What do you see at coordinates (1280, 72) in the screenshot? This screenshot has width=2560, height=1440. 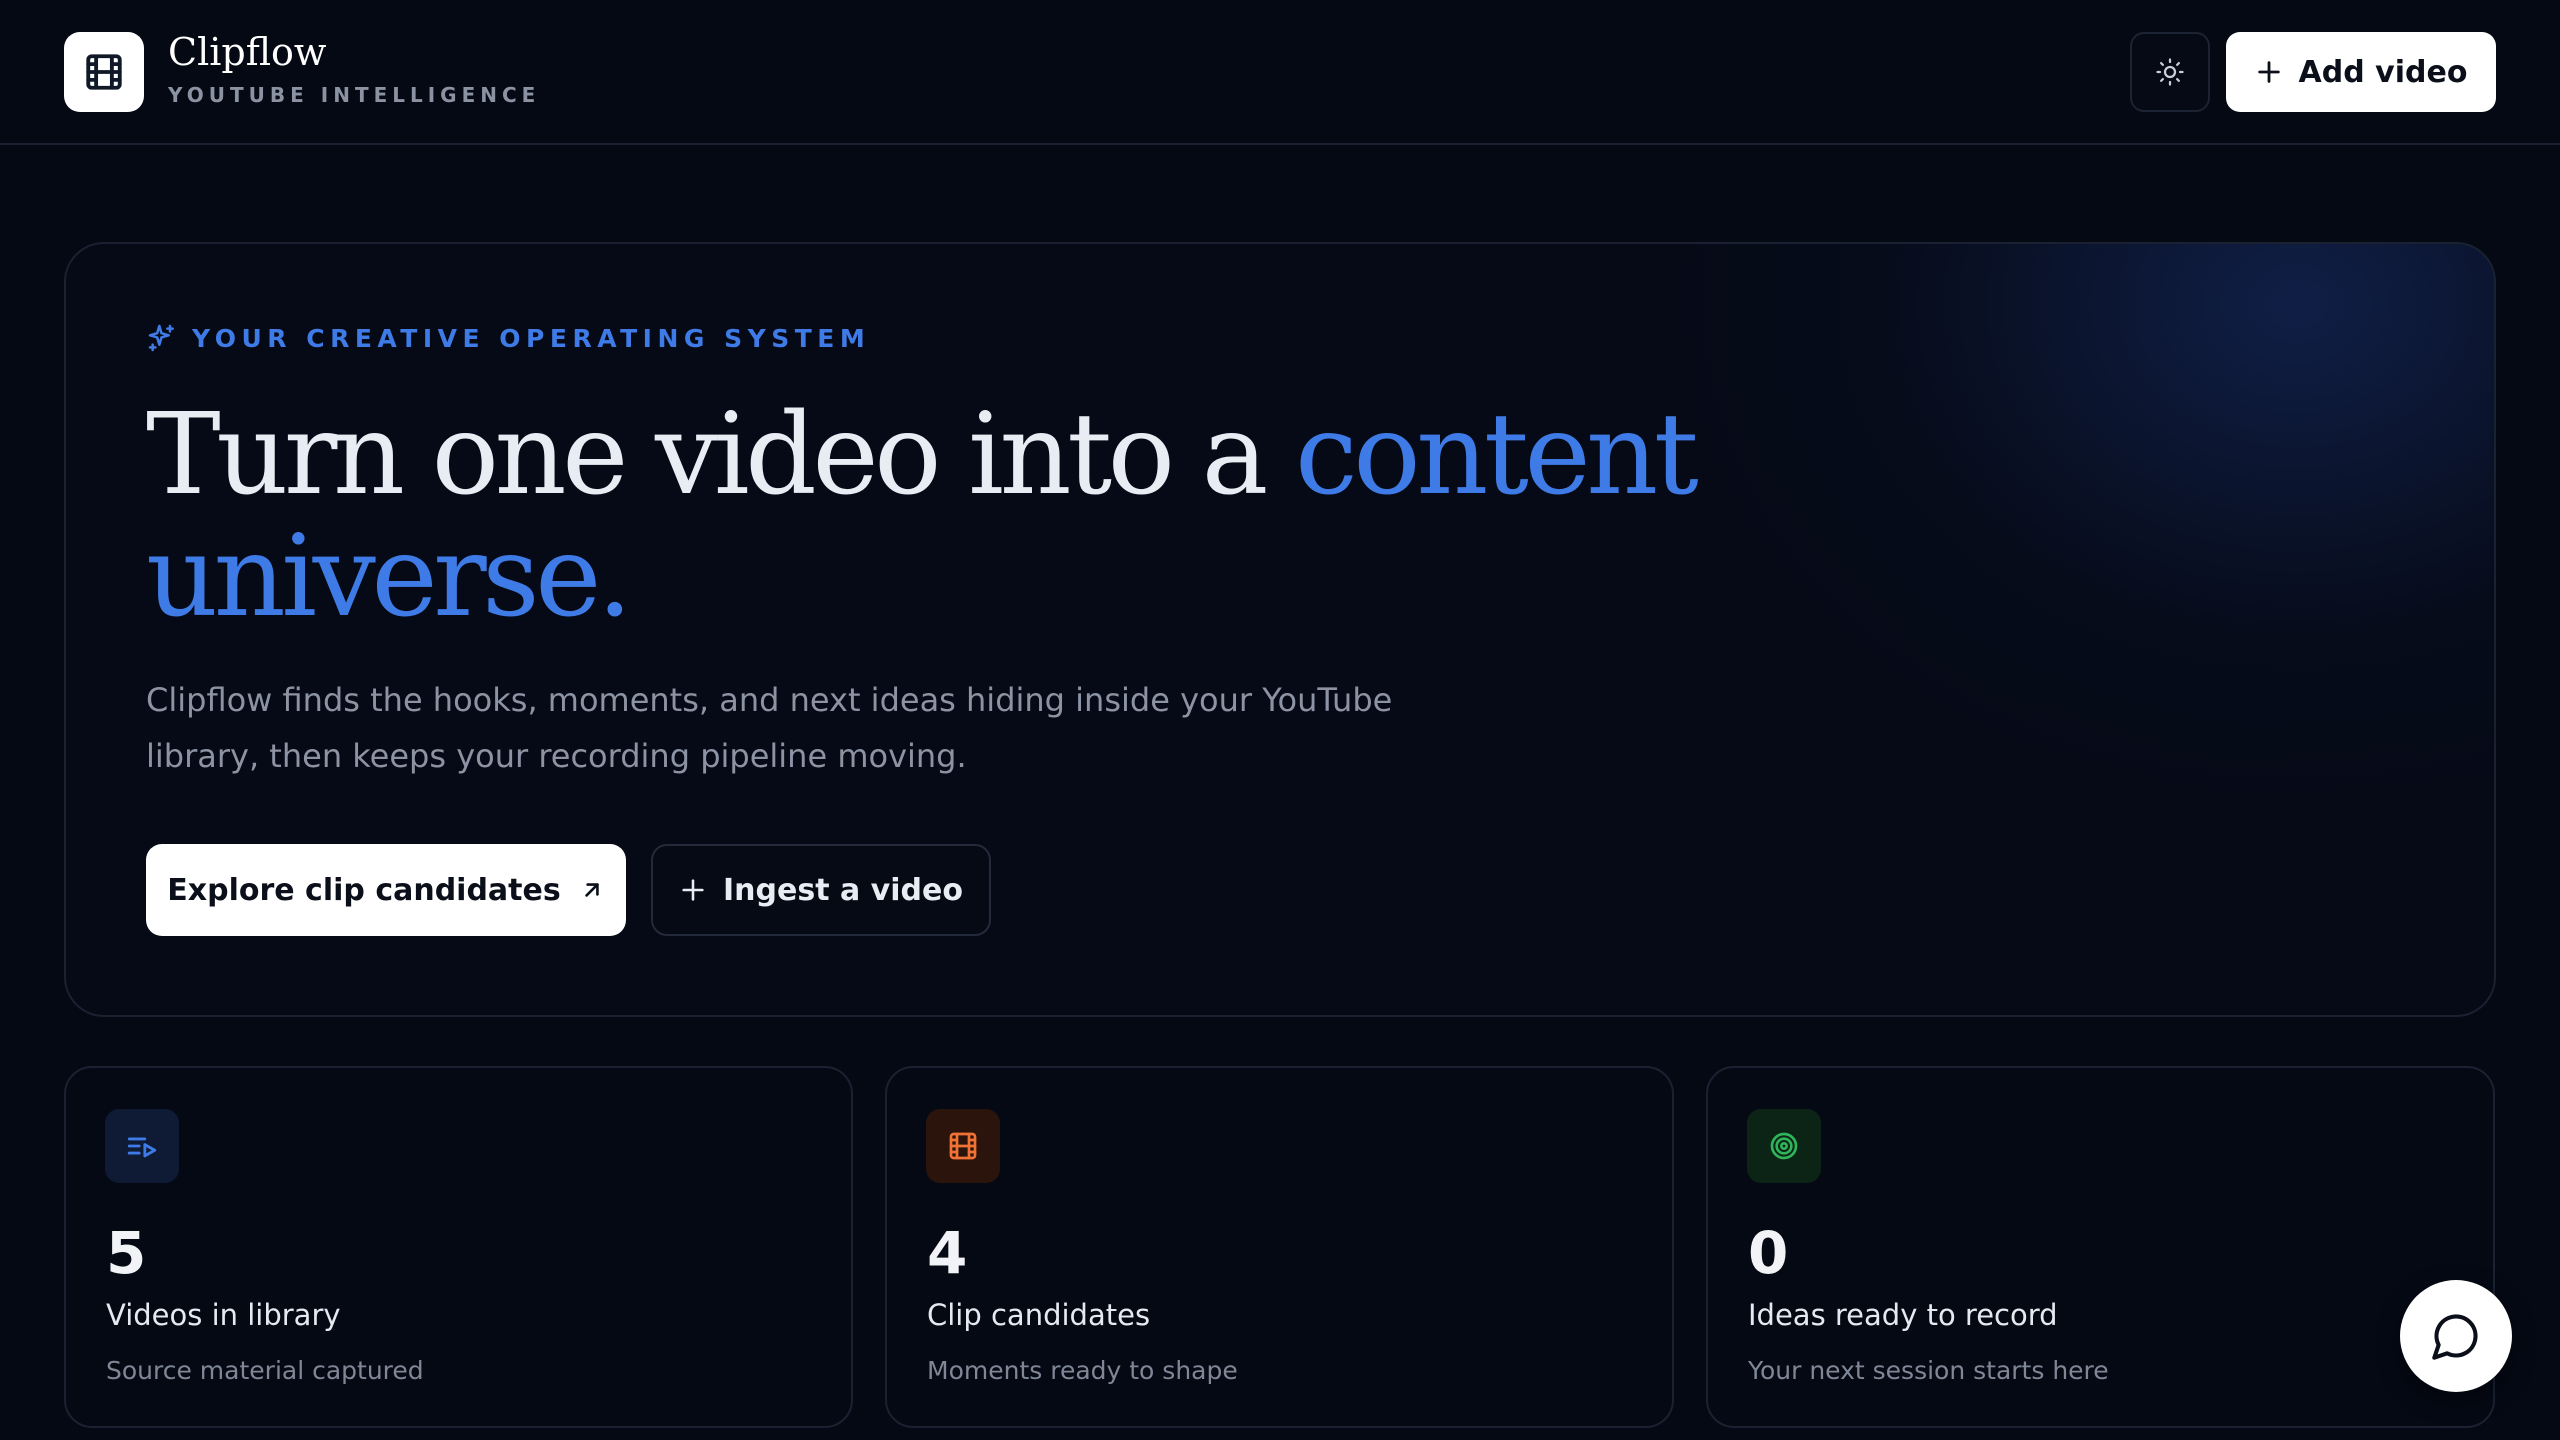 I see `top-bar: Clipflow YOUTUBE INTELLIGENCE Add video` at bounding box center [1280, 72].